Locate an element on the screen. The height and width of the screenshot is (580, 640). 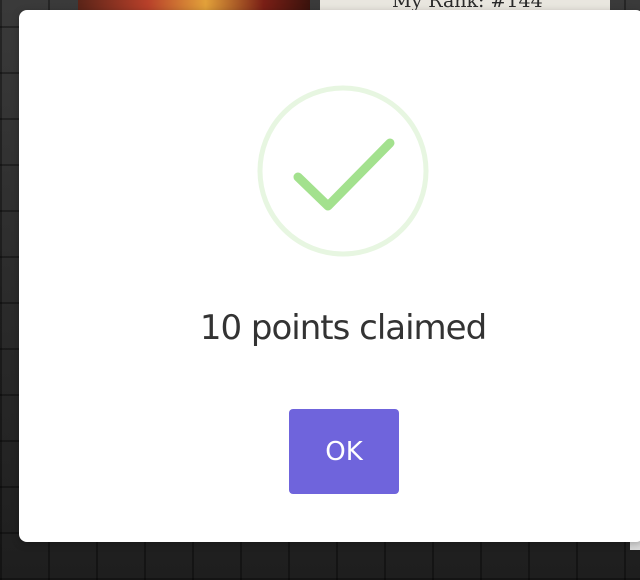
checkmark-circle-icon is located at coordinates (343, 171).